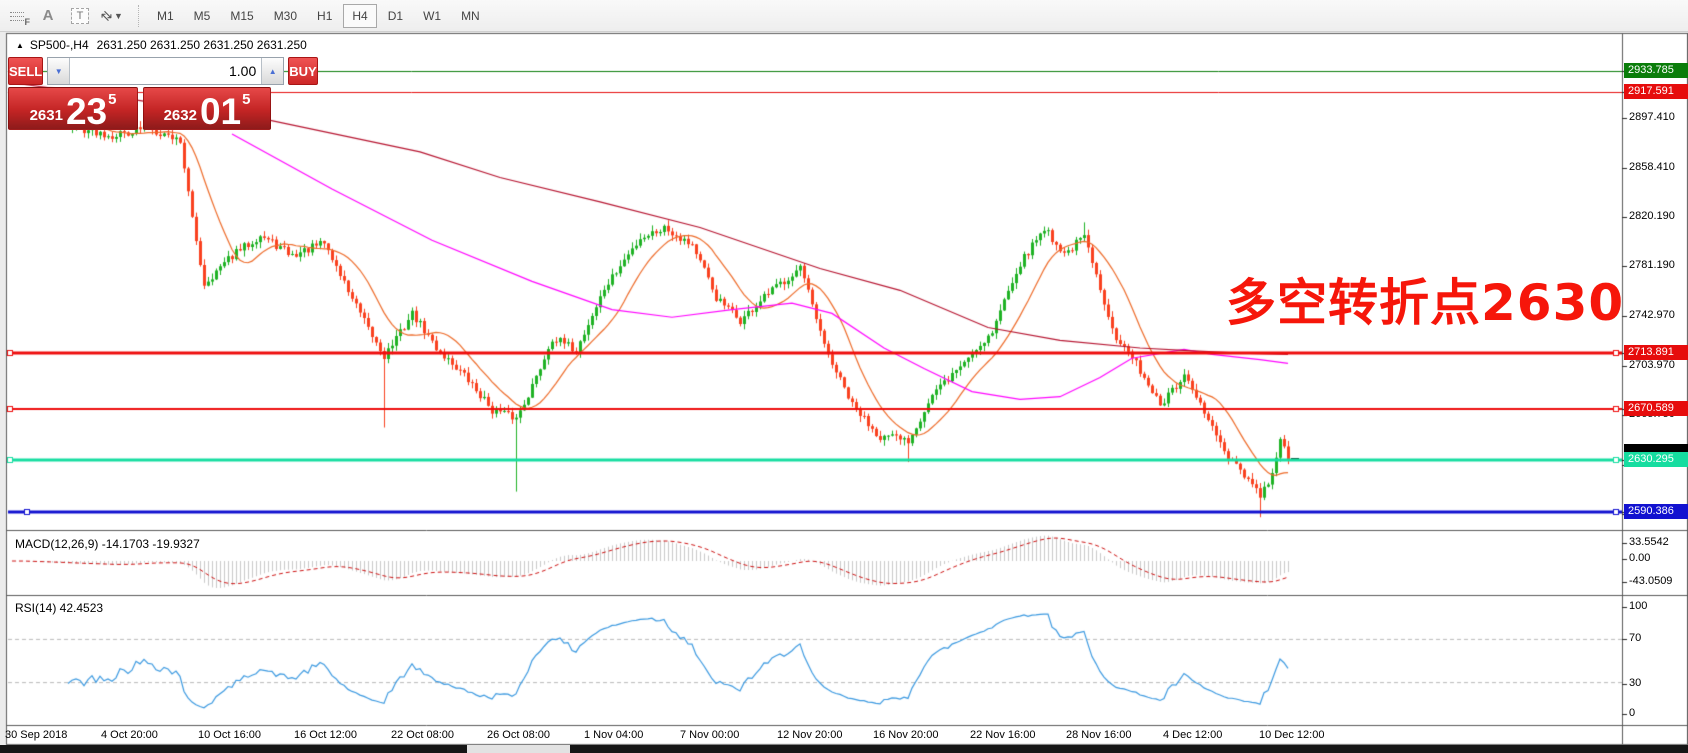 This screenshot has width=1688, height=753. I want to click on price-tick-label: 2897.410, so click(1652, 117).